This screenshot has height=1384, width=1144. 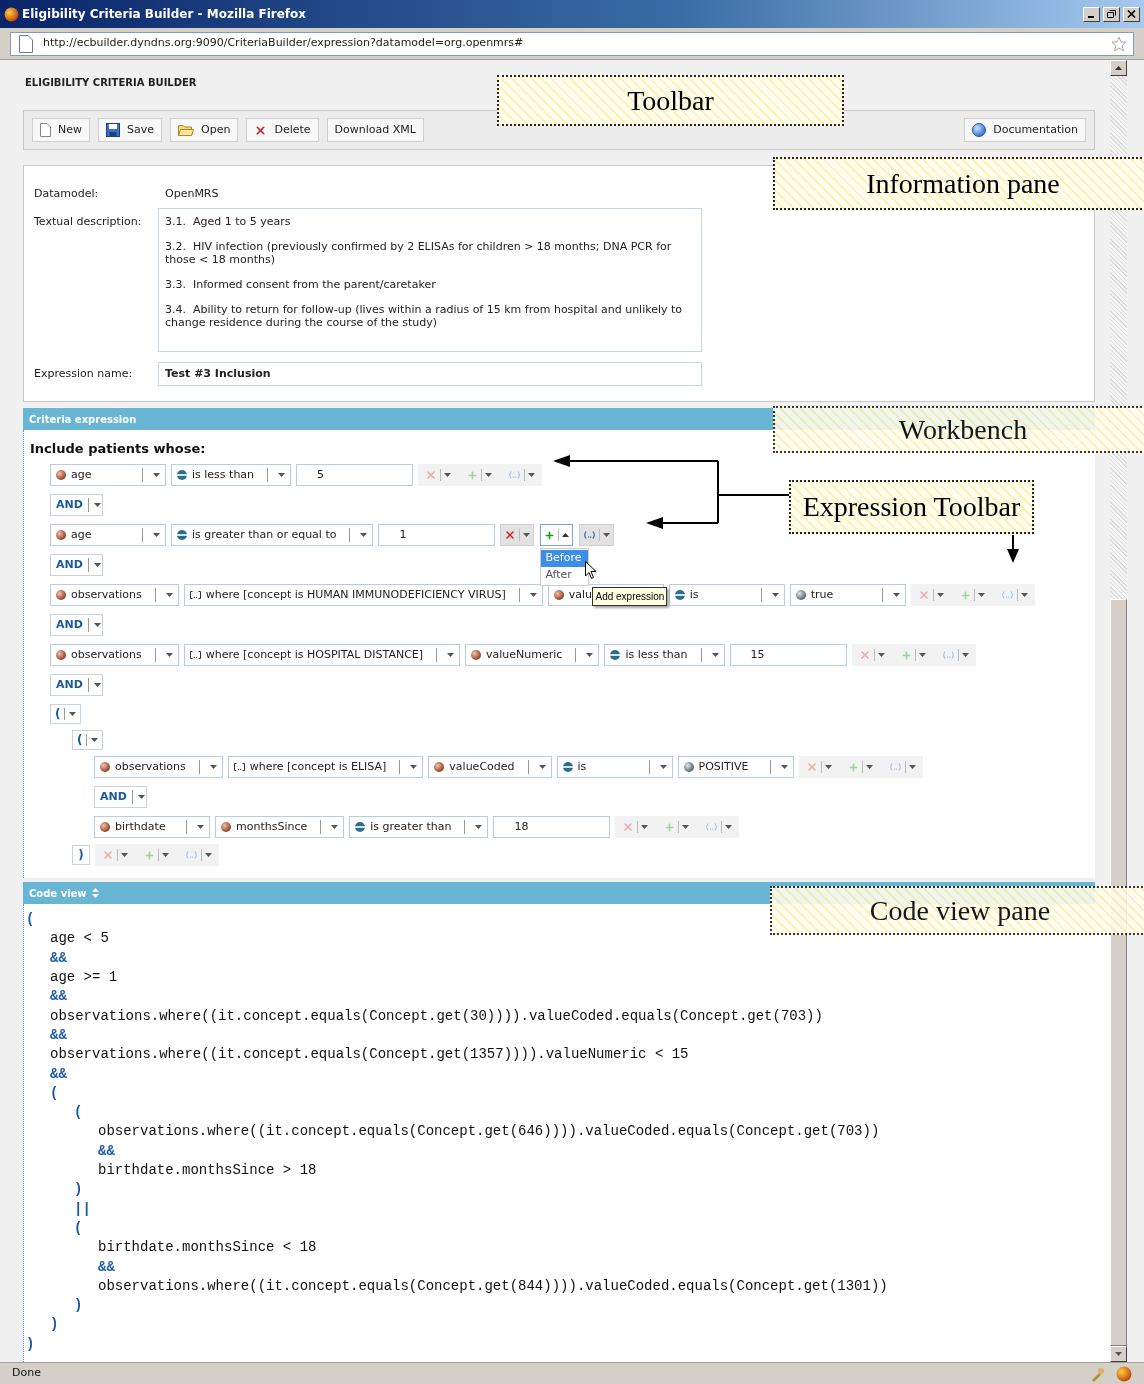 What do you see at coordinates (152, 827) in the screenshot?
I see `dropdown: birthdate` at bounding box center [152, 827].